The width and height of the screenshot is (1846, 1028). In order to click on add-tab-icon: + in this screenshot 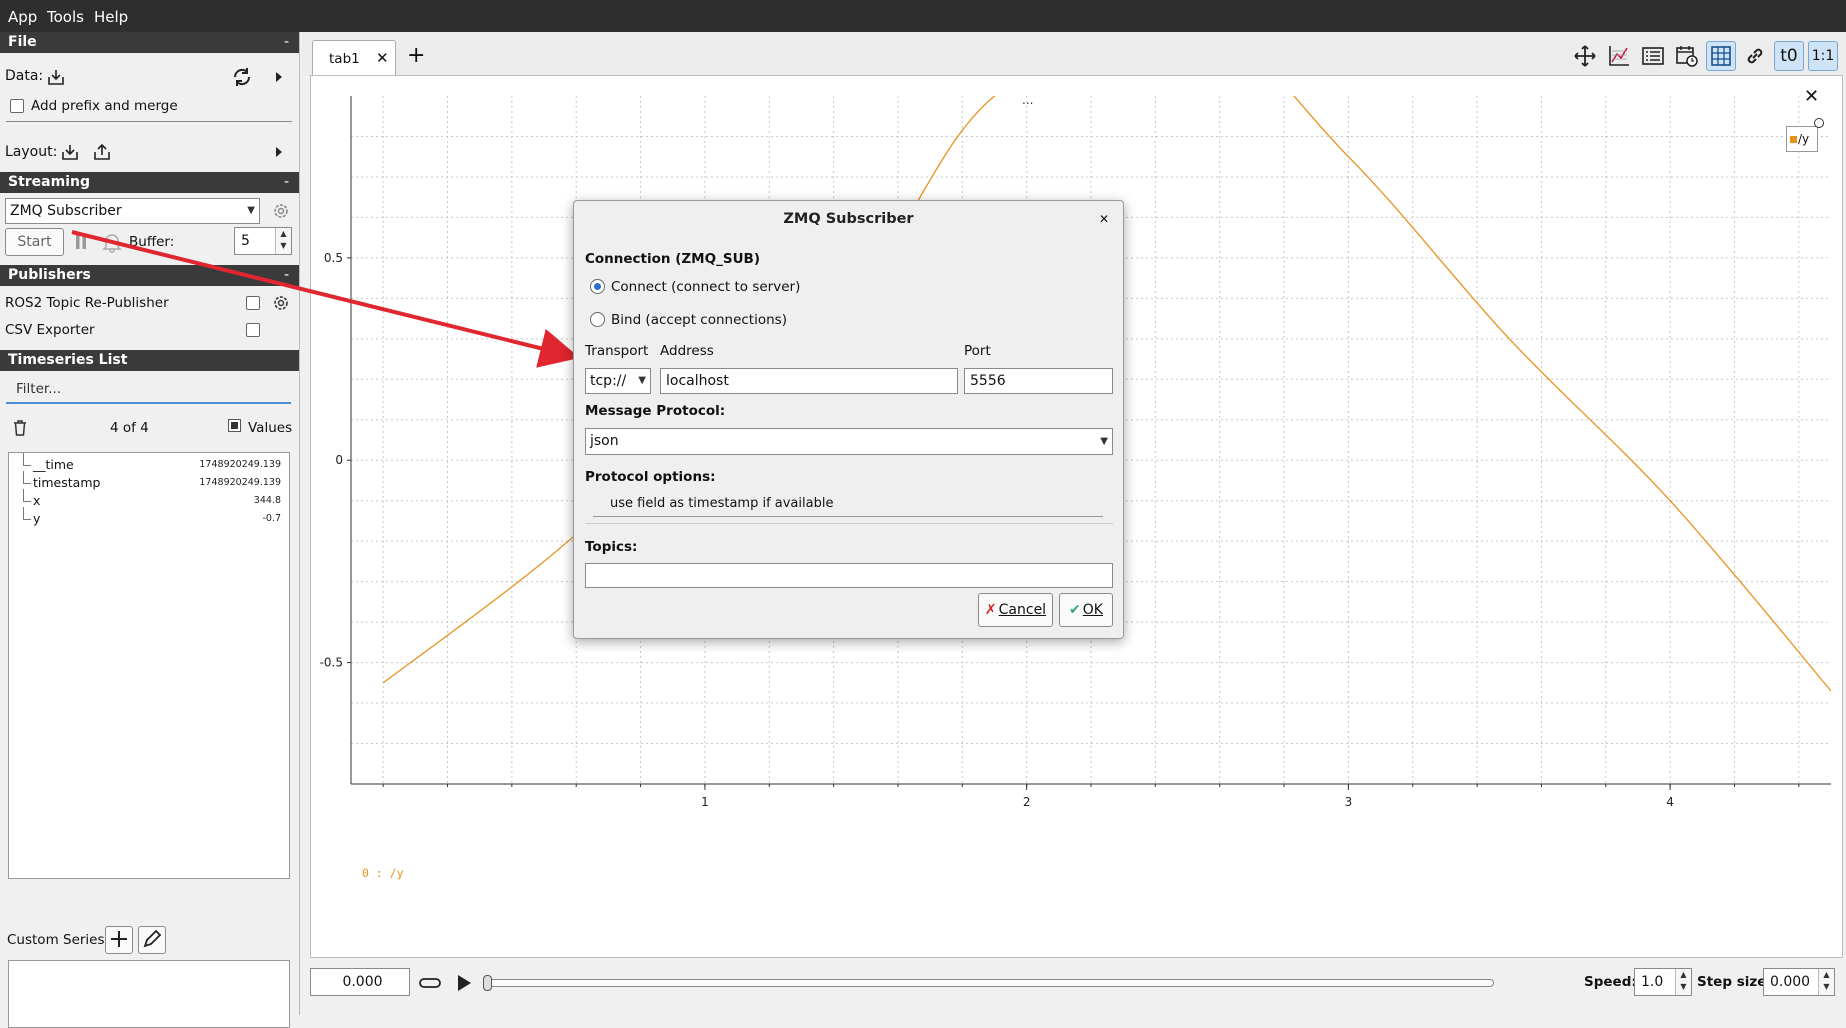, I will do `click(416, 55)`.